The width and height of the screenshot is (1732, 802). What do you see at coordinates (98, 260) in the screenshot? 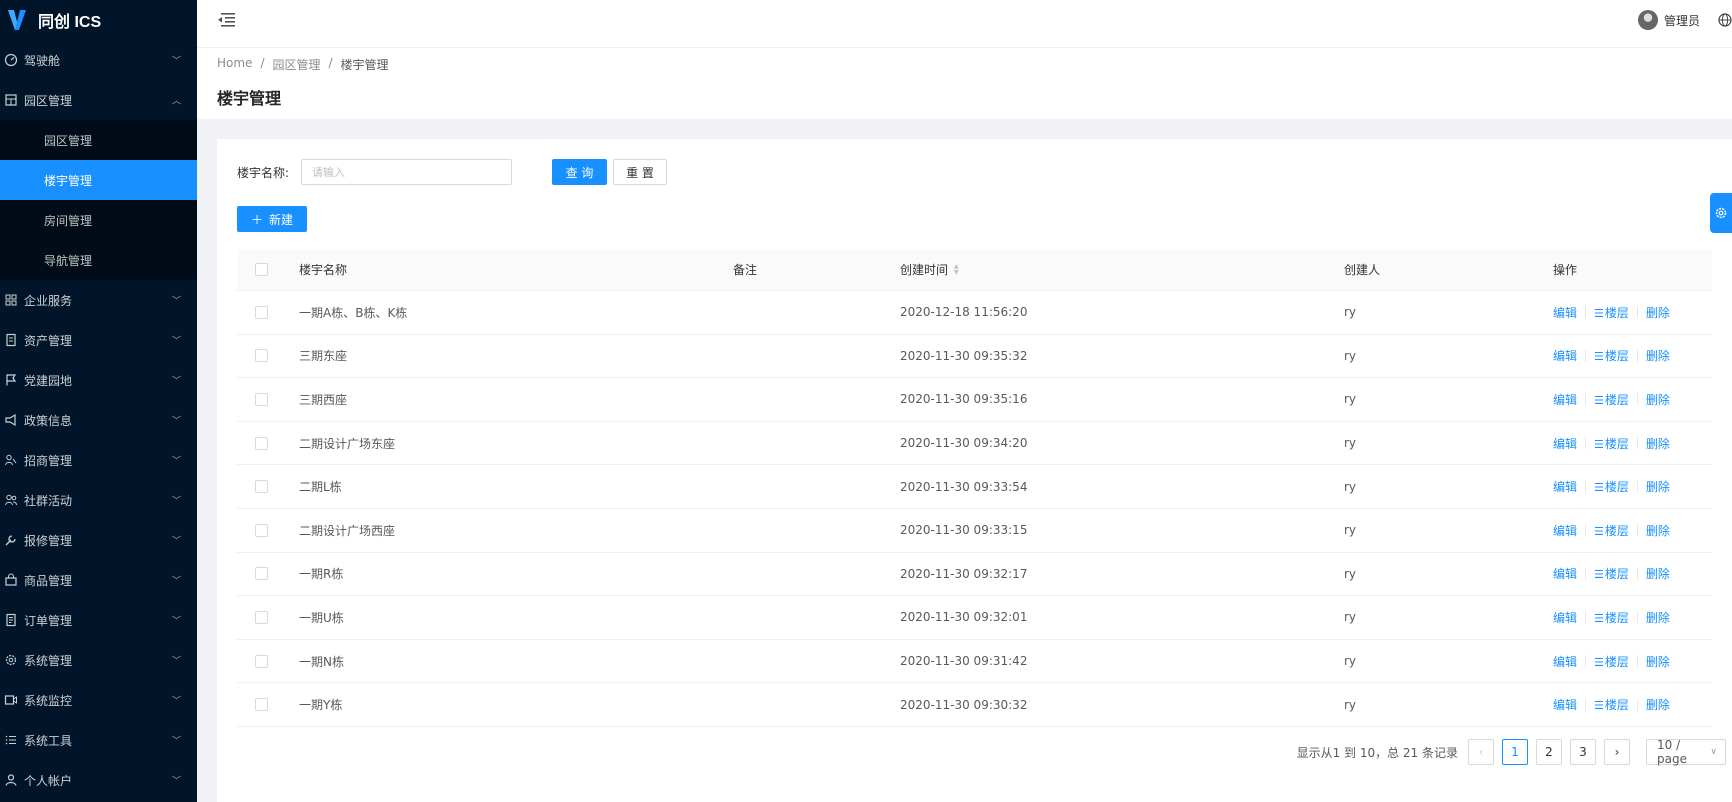
I see `sidebar-subitem: 导航管理` at bounding box center [98, 260].